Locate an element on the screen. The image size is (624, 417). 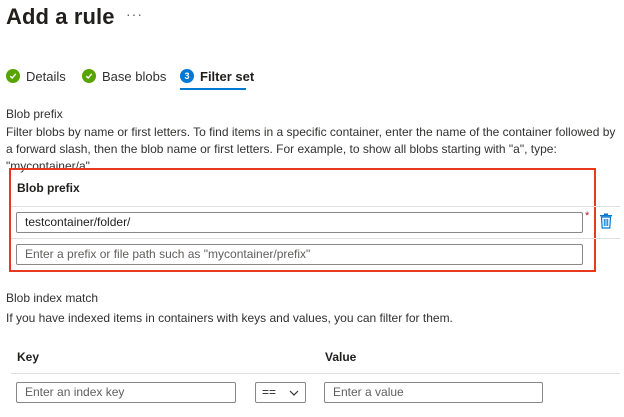
page-title: Add a rule is located at coordinates (60, 16).